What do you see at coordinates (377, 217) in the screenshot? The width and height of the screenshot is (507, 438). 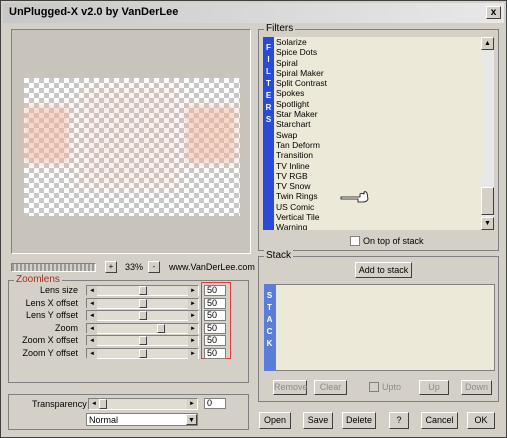 I see `filter-list-item: Vertical Tile` at bounding box center [377, 217].